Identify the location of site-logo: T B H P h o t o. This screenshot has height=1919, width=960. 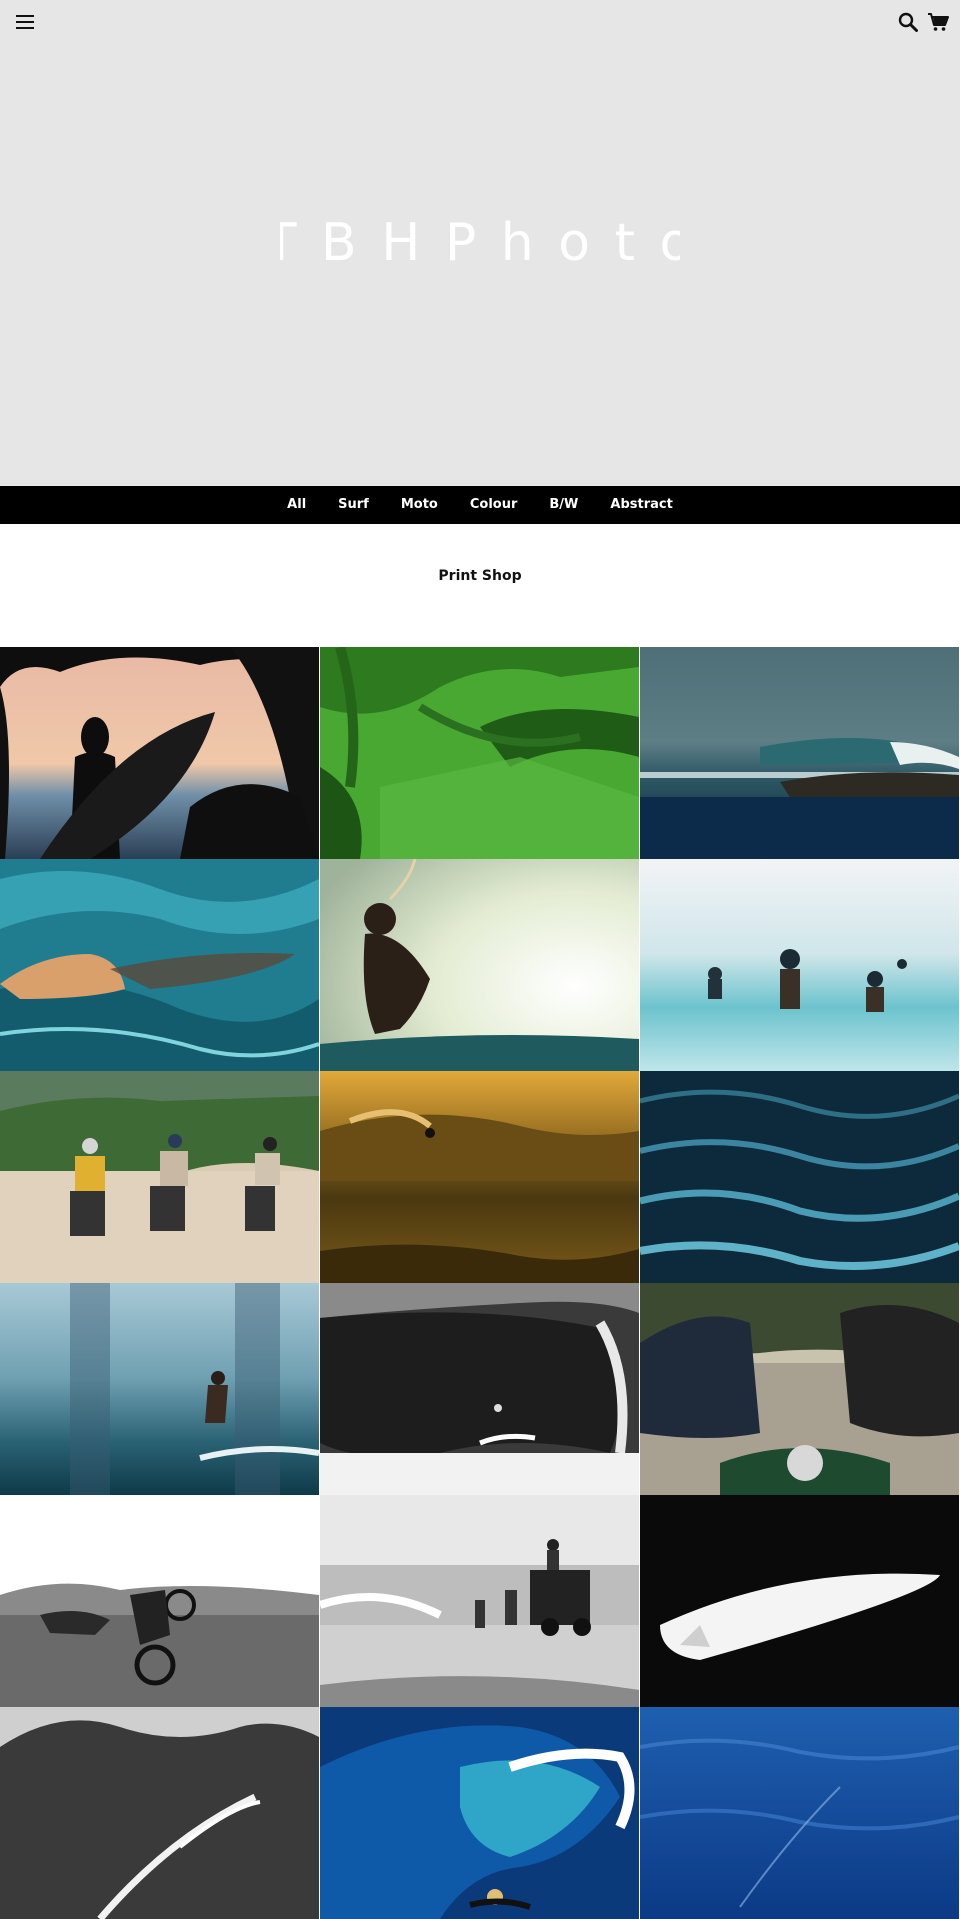
(480, 245).